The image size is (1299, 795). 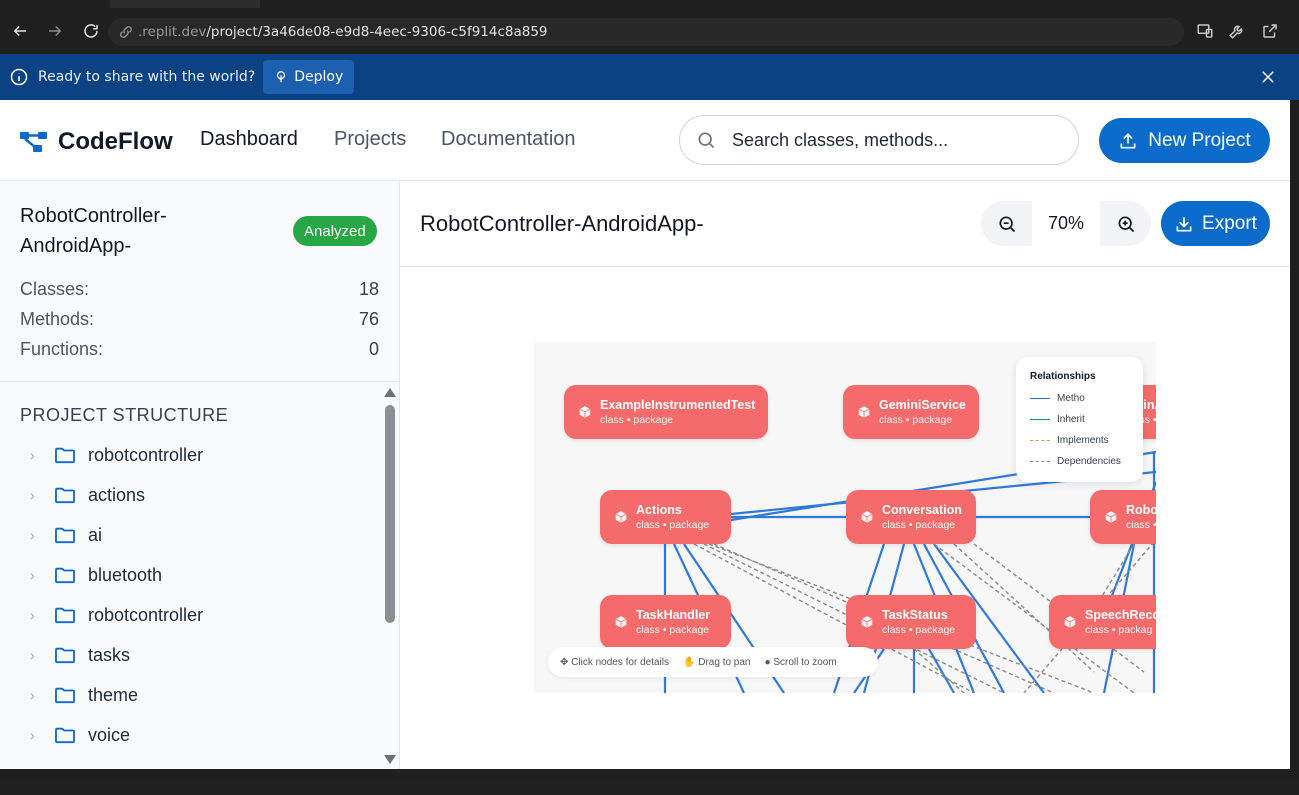 I want to click on folder-item: › voice, so click(x=80, y=735).